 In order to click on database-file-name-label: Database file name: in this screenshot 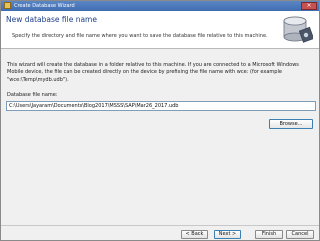, I will do `click(32, 95)`.